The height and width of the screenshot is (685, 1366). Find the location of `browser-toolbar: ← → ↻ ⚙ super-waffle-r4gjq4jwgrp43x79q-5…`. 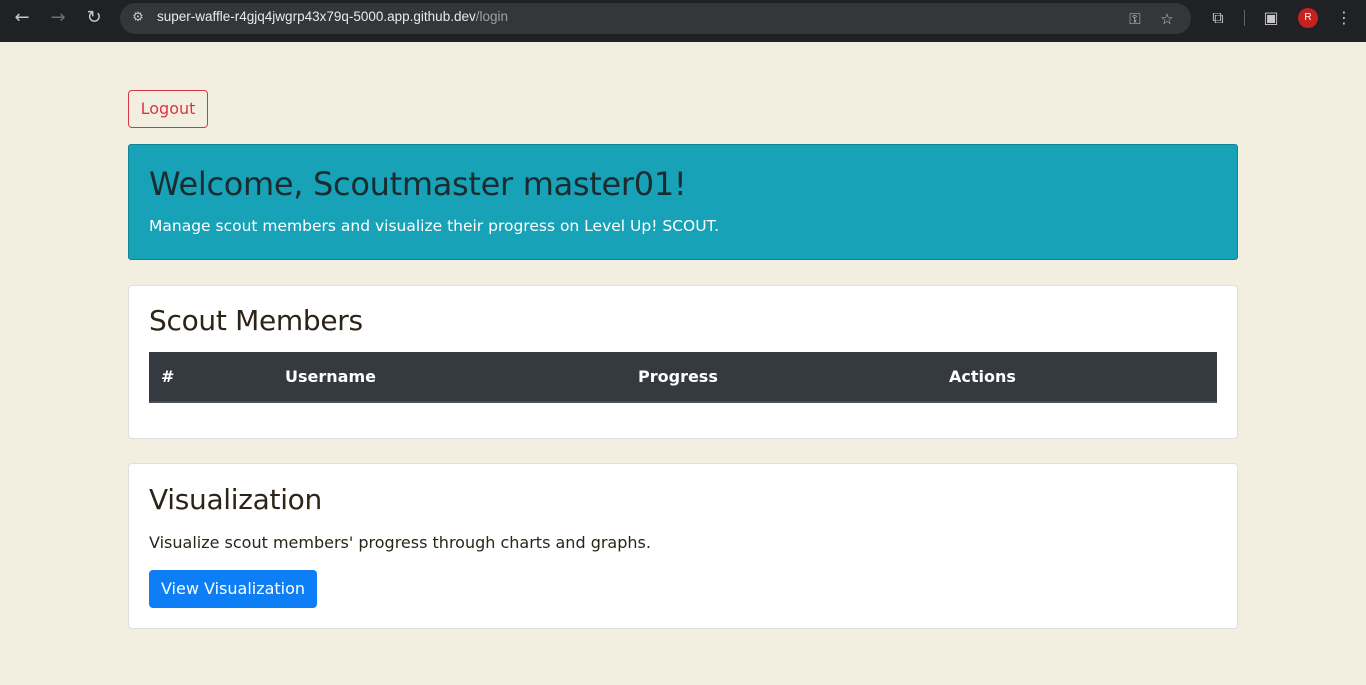

browser-toolbar: ← → ↻ ⚙ super-waffle-r4gjq4jwgrp43x79q-5… is located at coordinates (683, 21).